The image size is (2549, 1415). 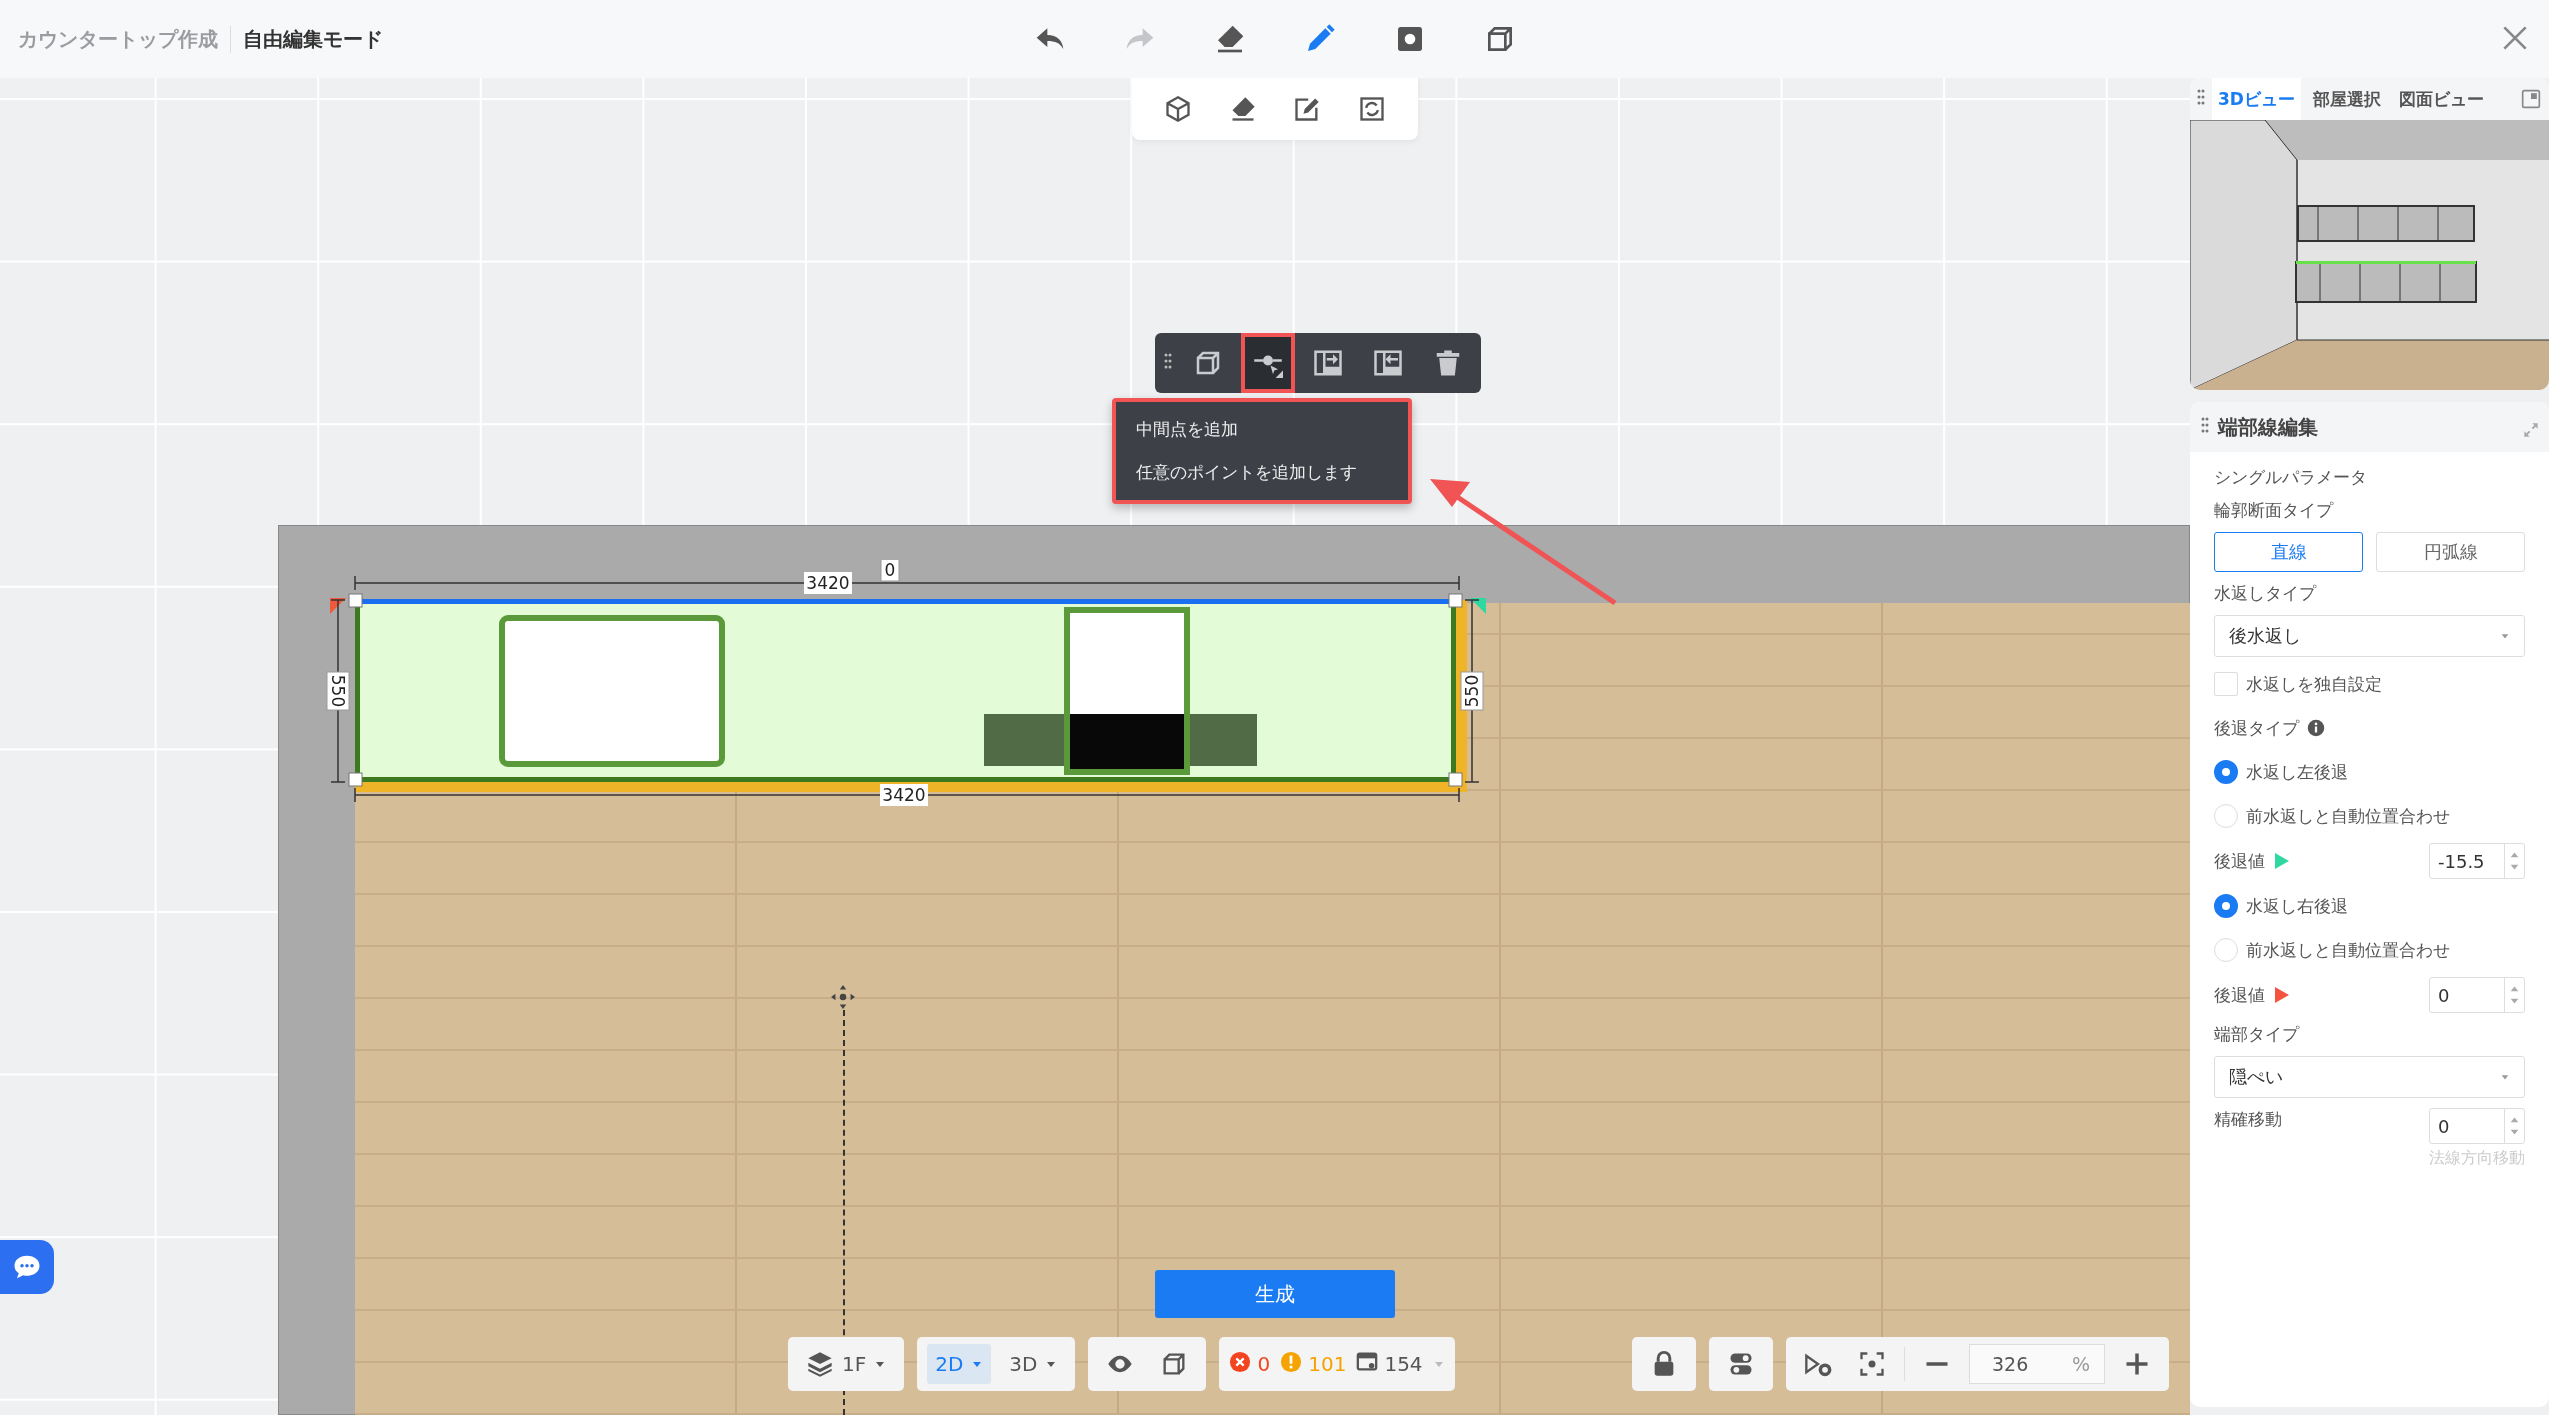 What do you see at coordinates (27, 1267) in the screenshot?
I see `chat-button` at bounding box center [27, 1267].